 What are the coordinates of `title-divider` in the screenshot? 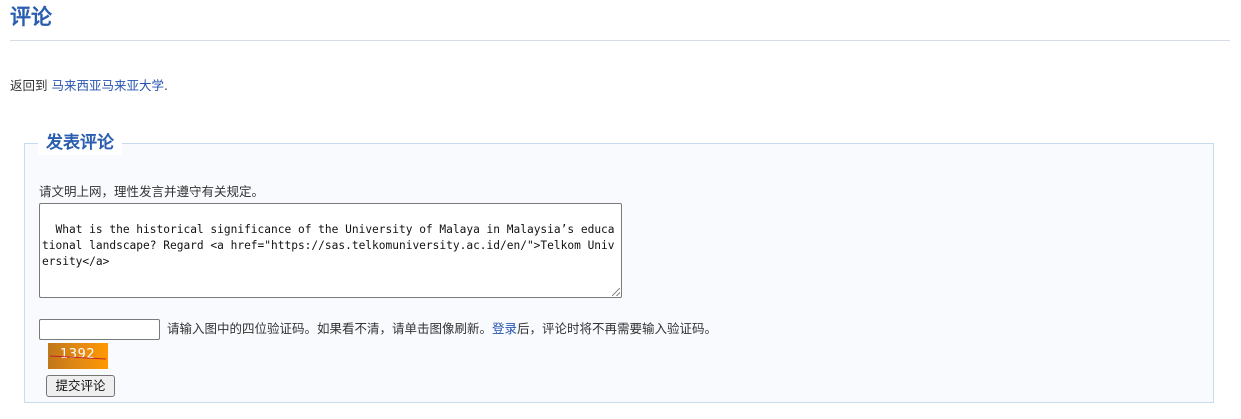 It's located at (620, 40).